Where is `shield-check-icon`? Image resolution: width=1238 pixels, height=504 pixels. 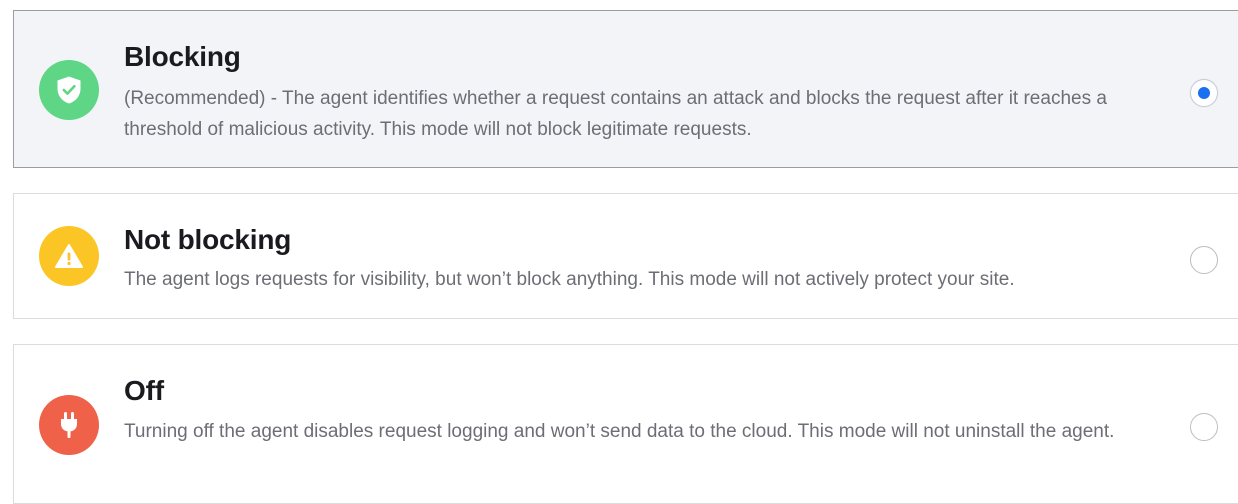
shield-check-icon is located at coordinates (69, 90).